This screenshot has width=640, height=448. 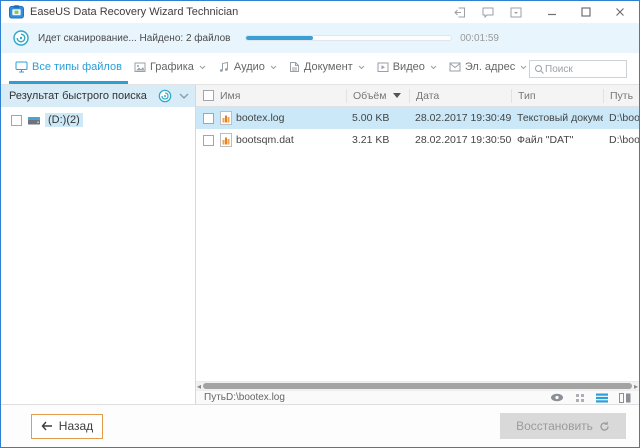 I want to click on search-input, so click(x=581, y=69).